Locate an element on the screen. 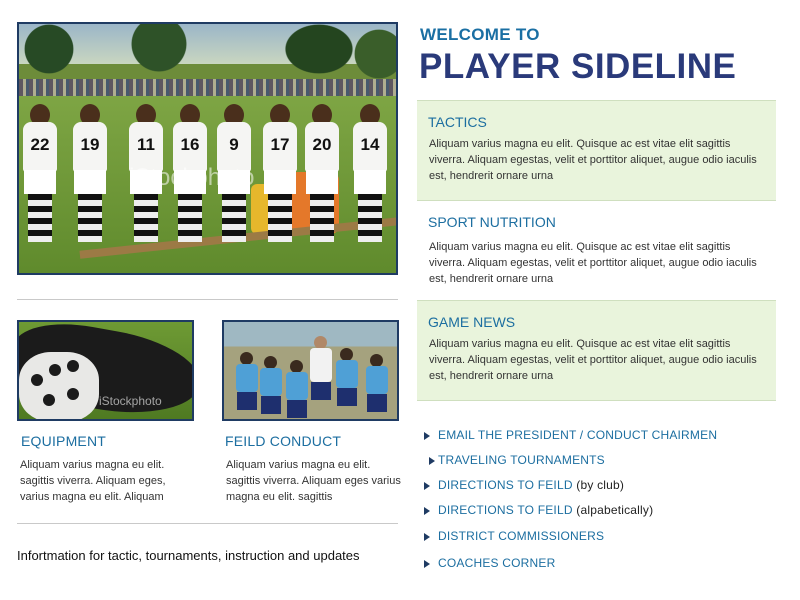 Image resolution: width=800 pixels, height=600 pixels. panel-title: TACTICS is located at coordinates (457, 122).